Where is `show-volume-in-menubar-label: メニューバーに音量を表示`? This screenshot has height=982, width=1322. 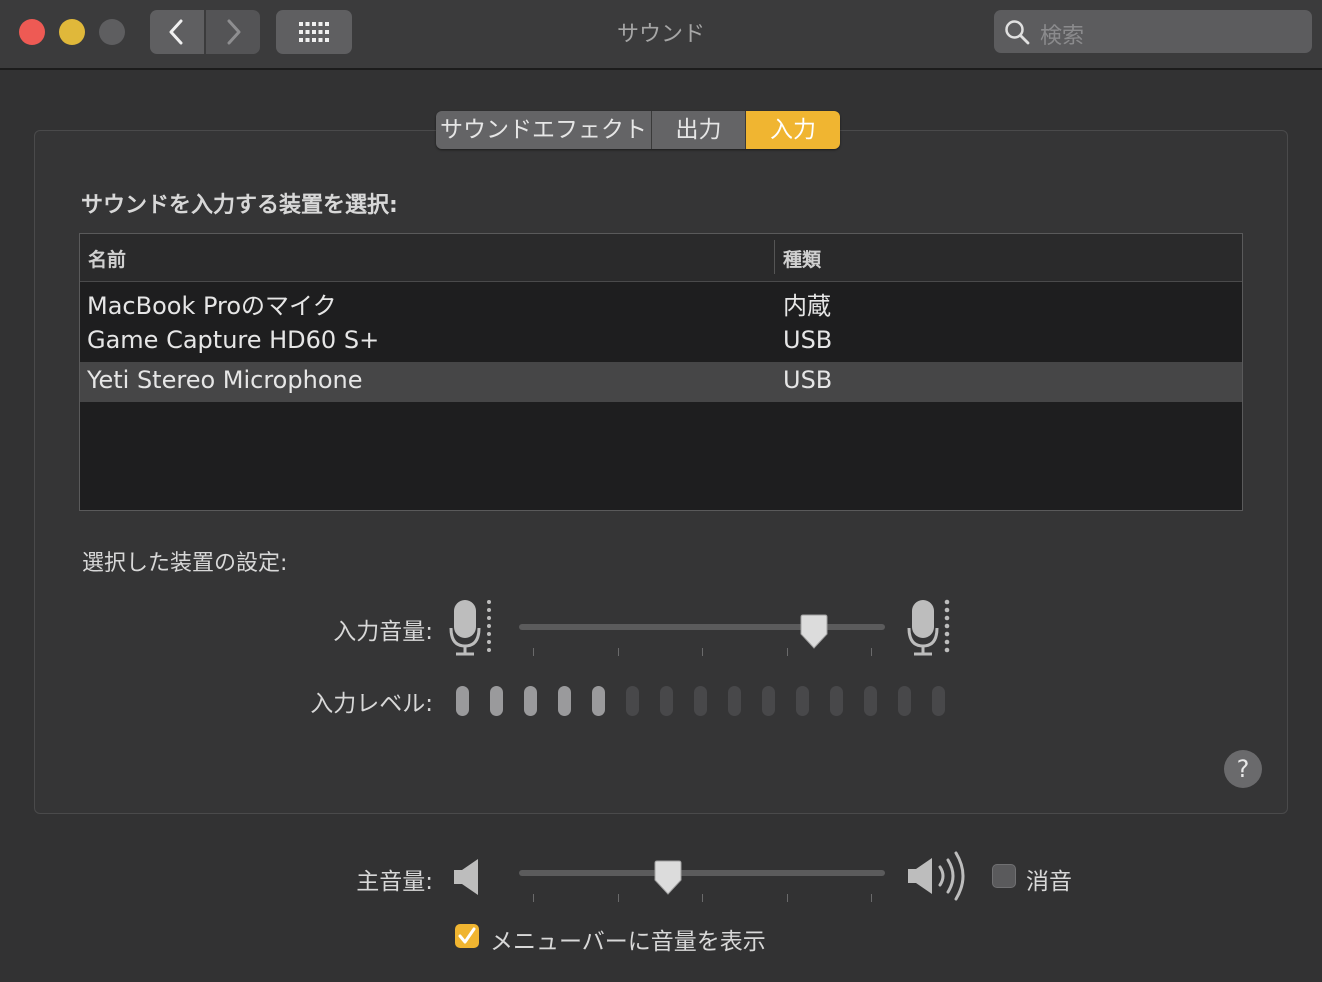 show-volume-in-menubar-label: メニューバーに音量を表示 is located at coordinates (628, 939).